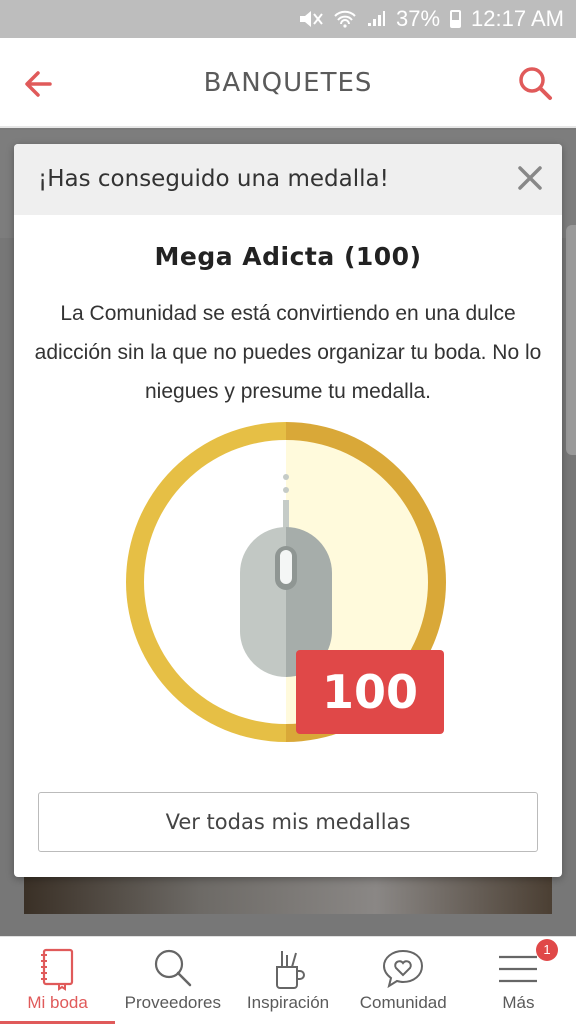 The width and height of the screenshot is (576, 1024). What do you see at coordinates (370, 692) in the screenshot?
I see `medal-count-badge: 100` at bounding box center [370, 692].